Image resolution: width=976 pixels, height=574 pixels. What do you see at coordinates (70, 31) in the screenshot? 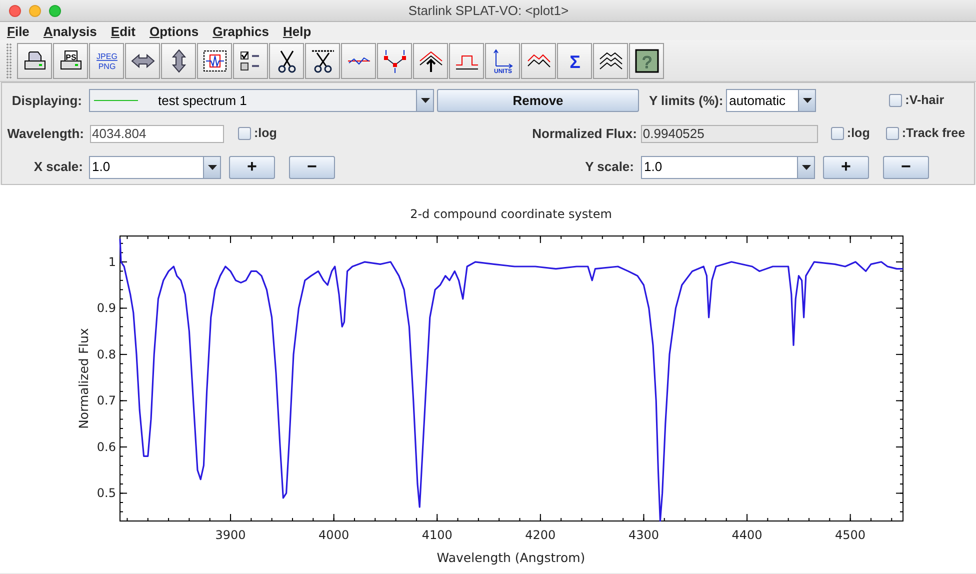
I see `menu-item: Analysis` at bounding box center [70, 31].